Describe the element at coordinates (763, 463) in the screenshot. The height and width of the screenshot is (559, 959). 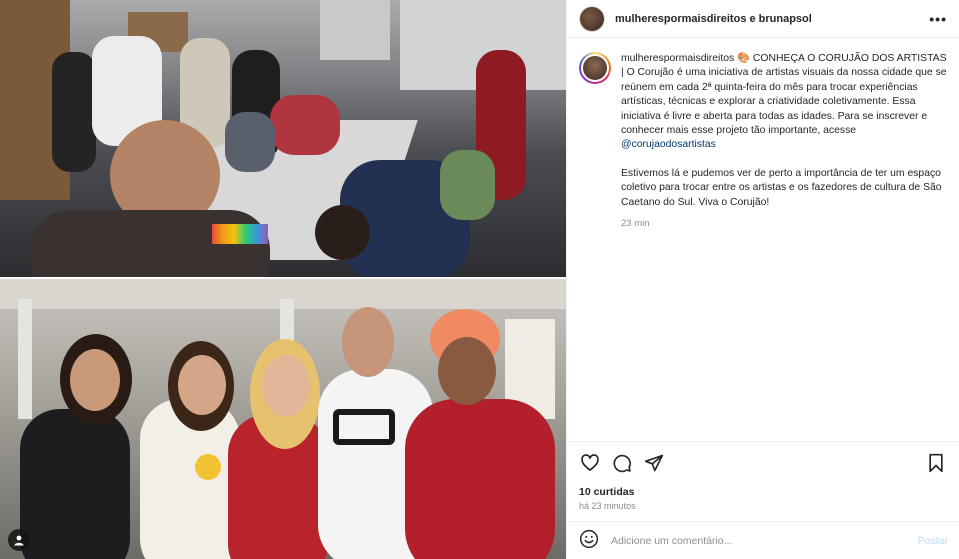
I see `action-icons` at that location.